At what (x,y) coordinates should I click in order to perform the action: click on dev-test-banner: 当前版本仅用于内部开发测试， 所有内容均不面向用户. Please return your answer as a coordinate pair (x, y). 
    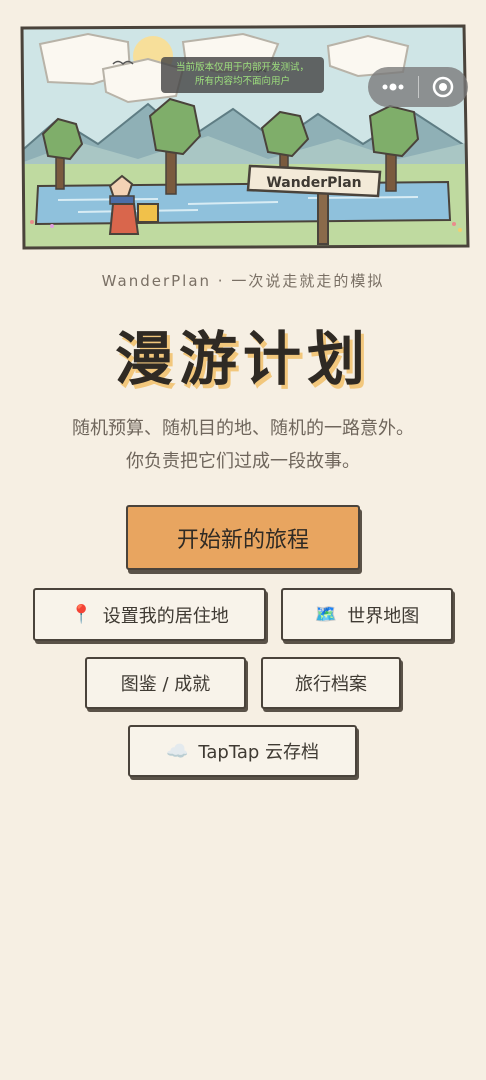
    Looking at the image, I should click on (242, 75).